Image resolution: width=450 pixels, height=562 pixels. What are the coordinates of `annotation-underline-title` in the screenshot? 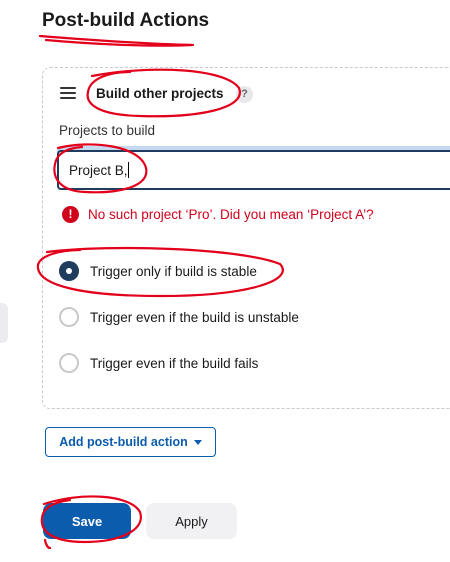 It's located at (116, 40).